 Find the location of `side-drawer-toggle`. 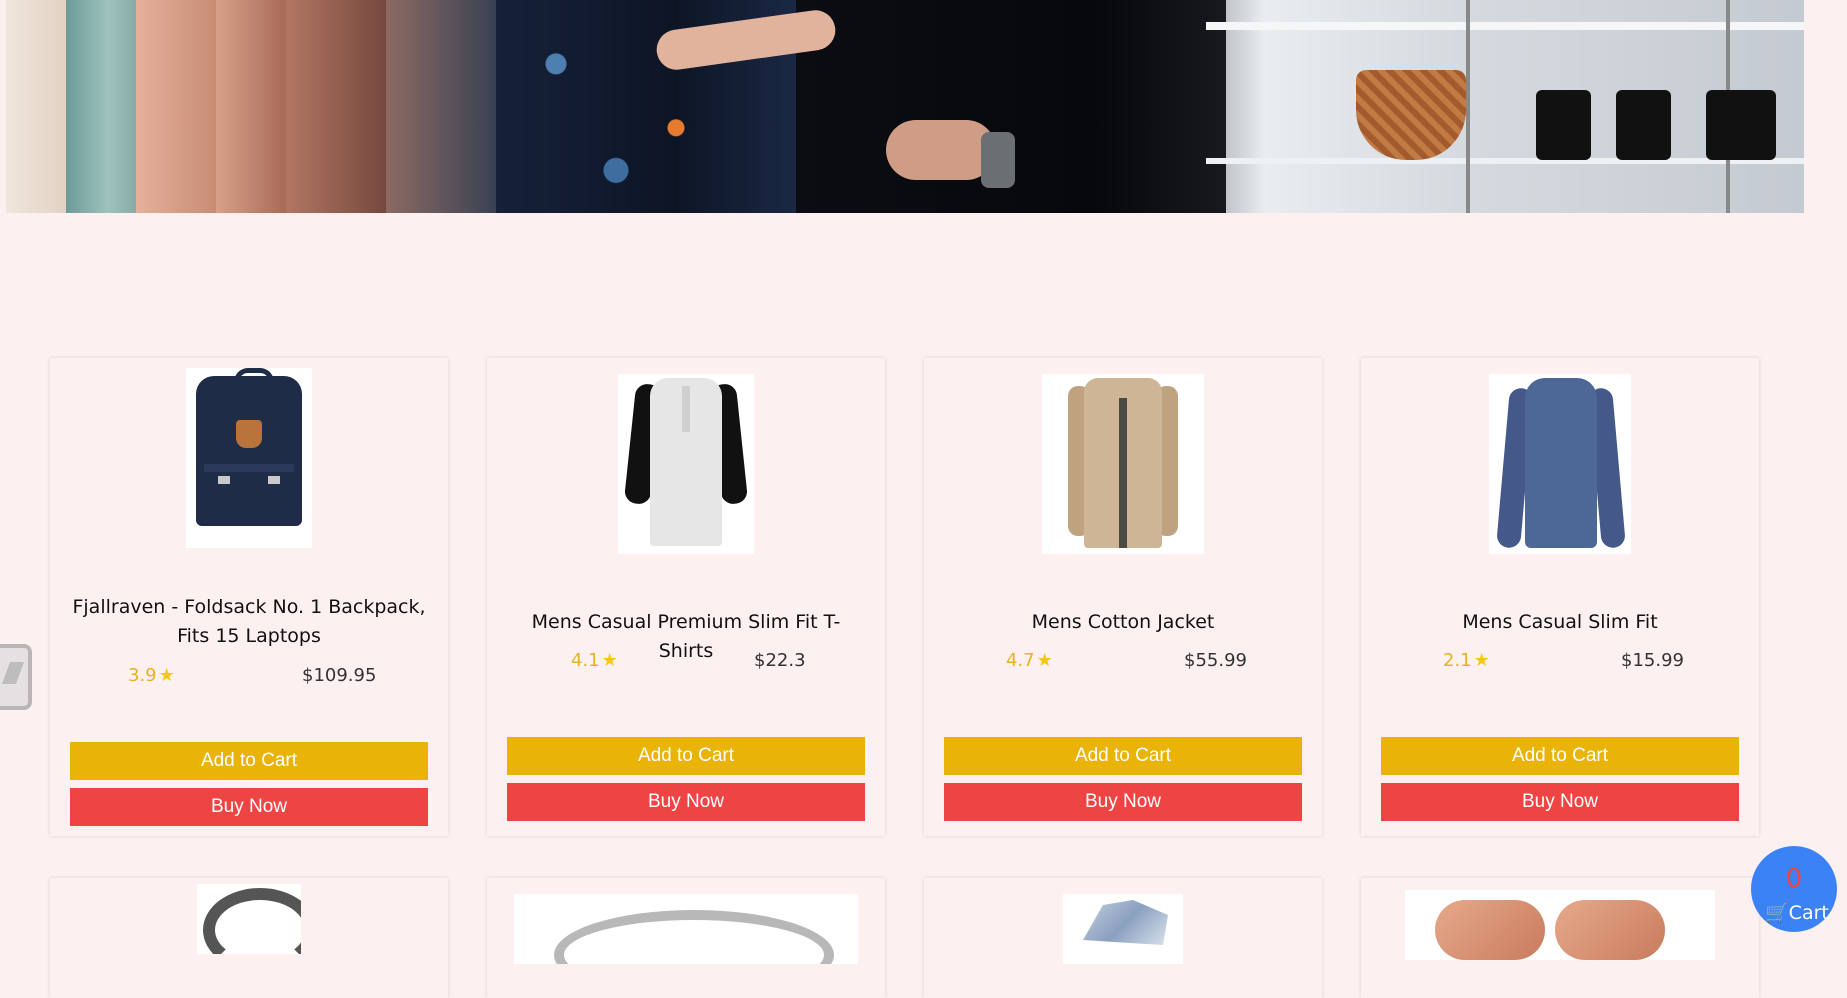

side-drawer-toggle is located at coordinates (16, 677).